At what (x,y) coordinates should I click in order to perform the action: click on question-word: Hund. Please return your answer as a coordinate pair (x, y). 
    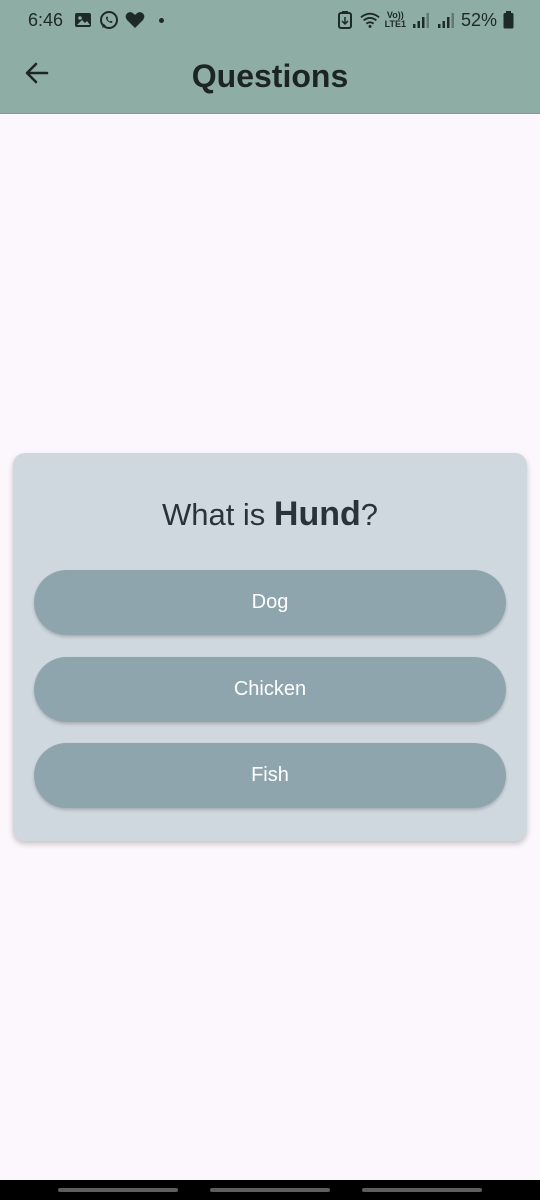
    Looking at the image, I should click on (317, 514).